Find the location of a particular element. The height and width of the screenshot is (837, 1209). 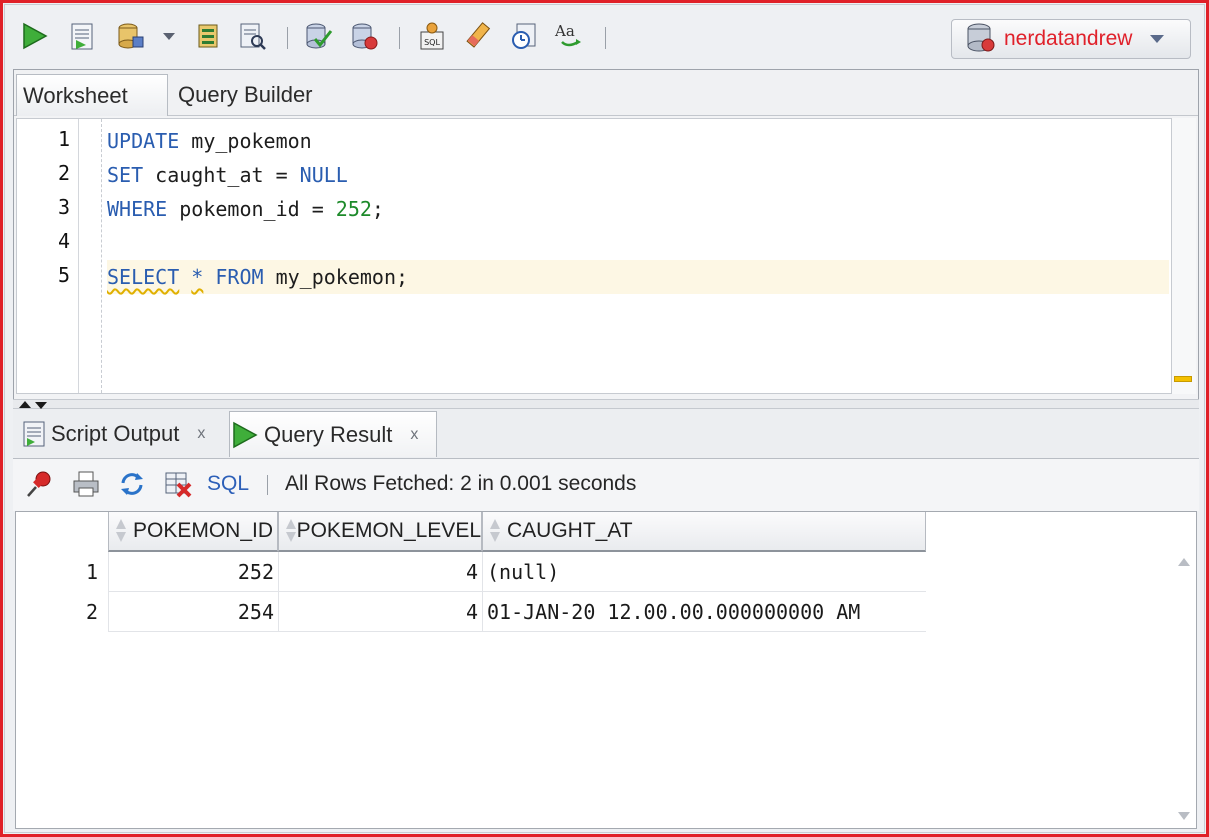

svg-text: SQL is located at coordinates (432, 42).